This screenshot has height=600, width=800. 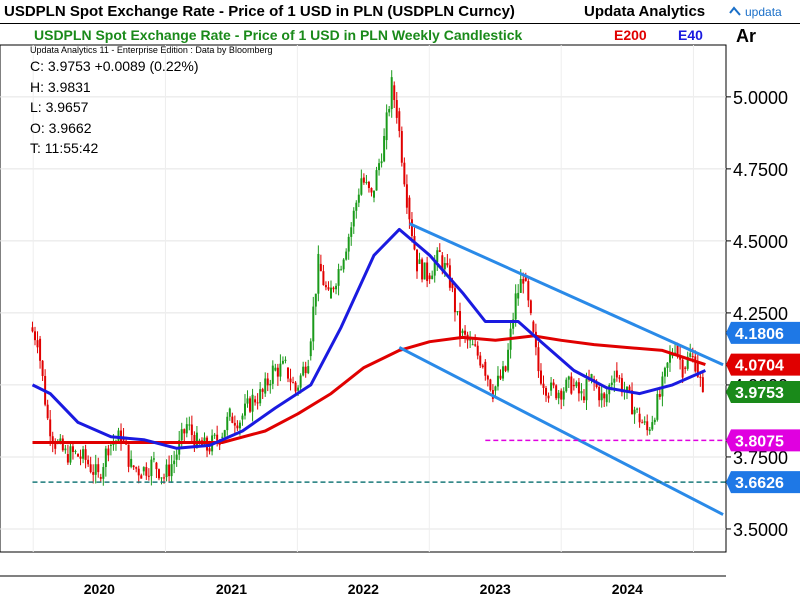 What do you see at coordinates (114, 66) in the screenshot?
I see `quote-close: C: 3.9753 +0.0089 (0.22%)` at bounding box center [114, 66].